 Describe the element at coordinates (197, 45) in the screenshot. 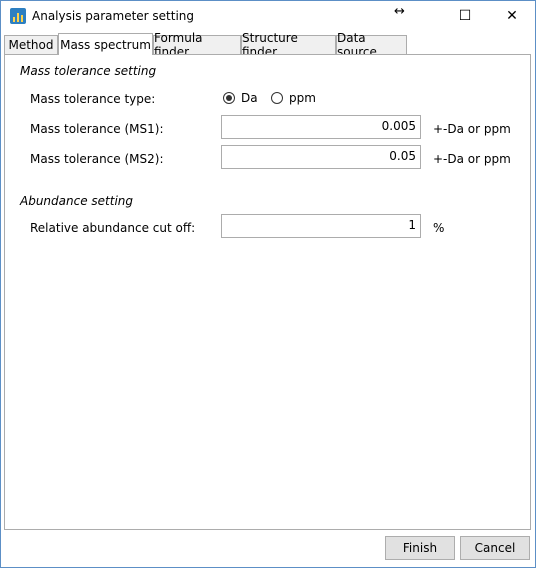

I see `tab-formula-finder: Formula finder` at that location.